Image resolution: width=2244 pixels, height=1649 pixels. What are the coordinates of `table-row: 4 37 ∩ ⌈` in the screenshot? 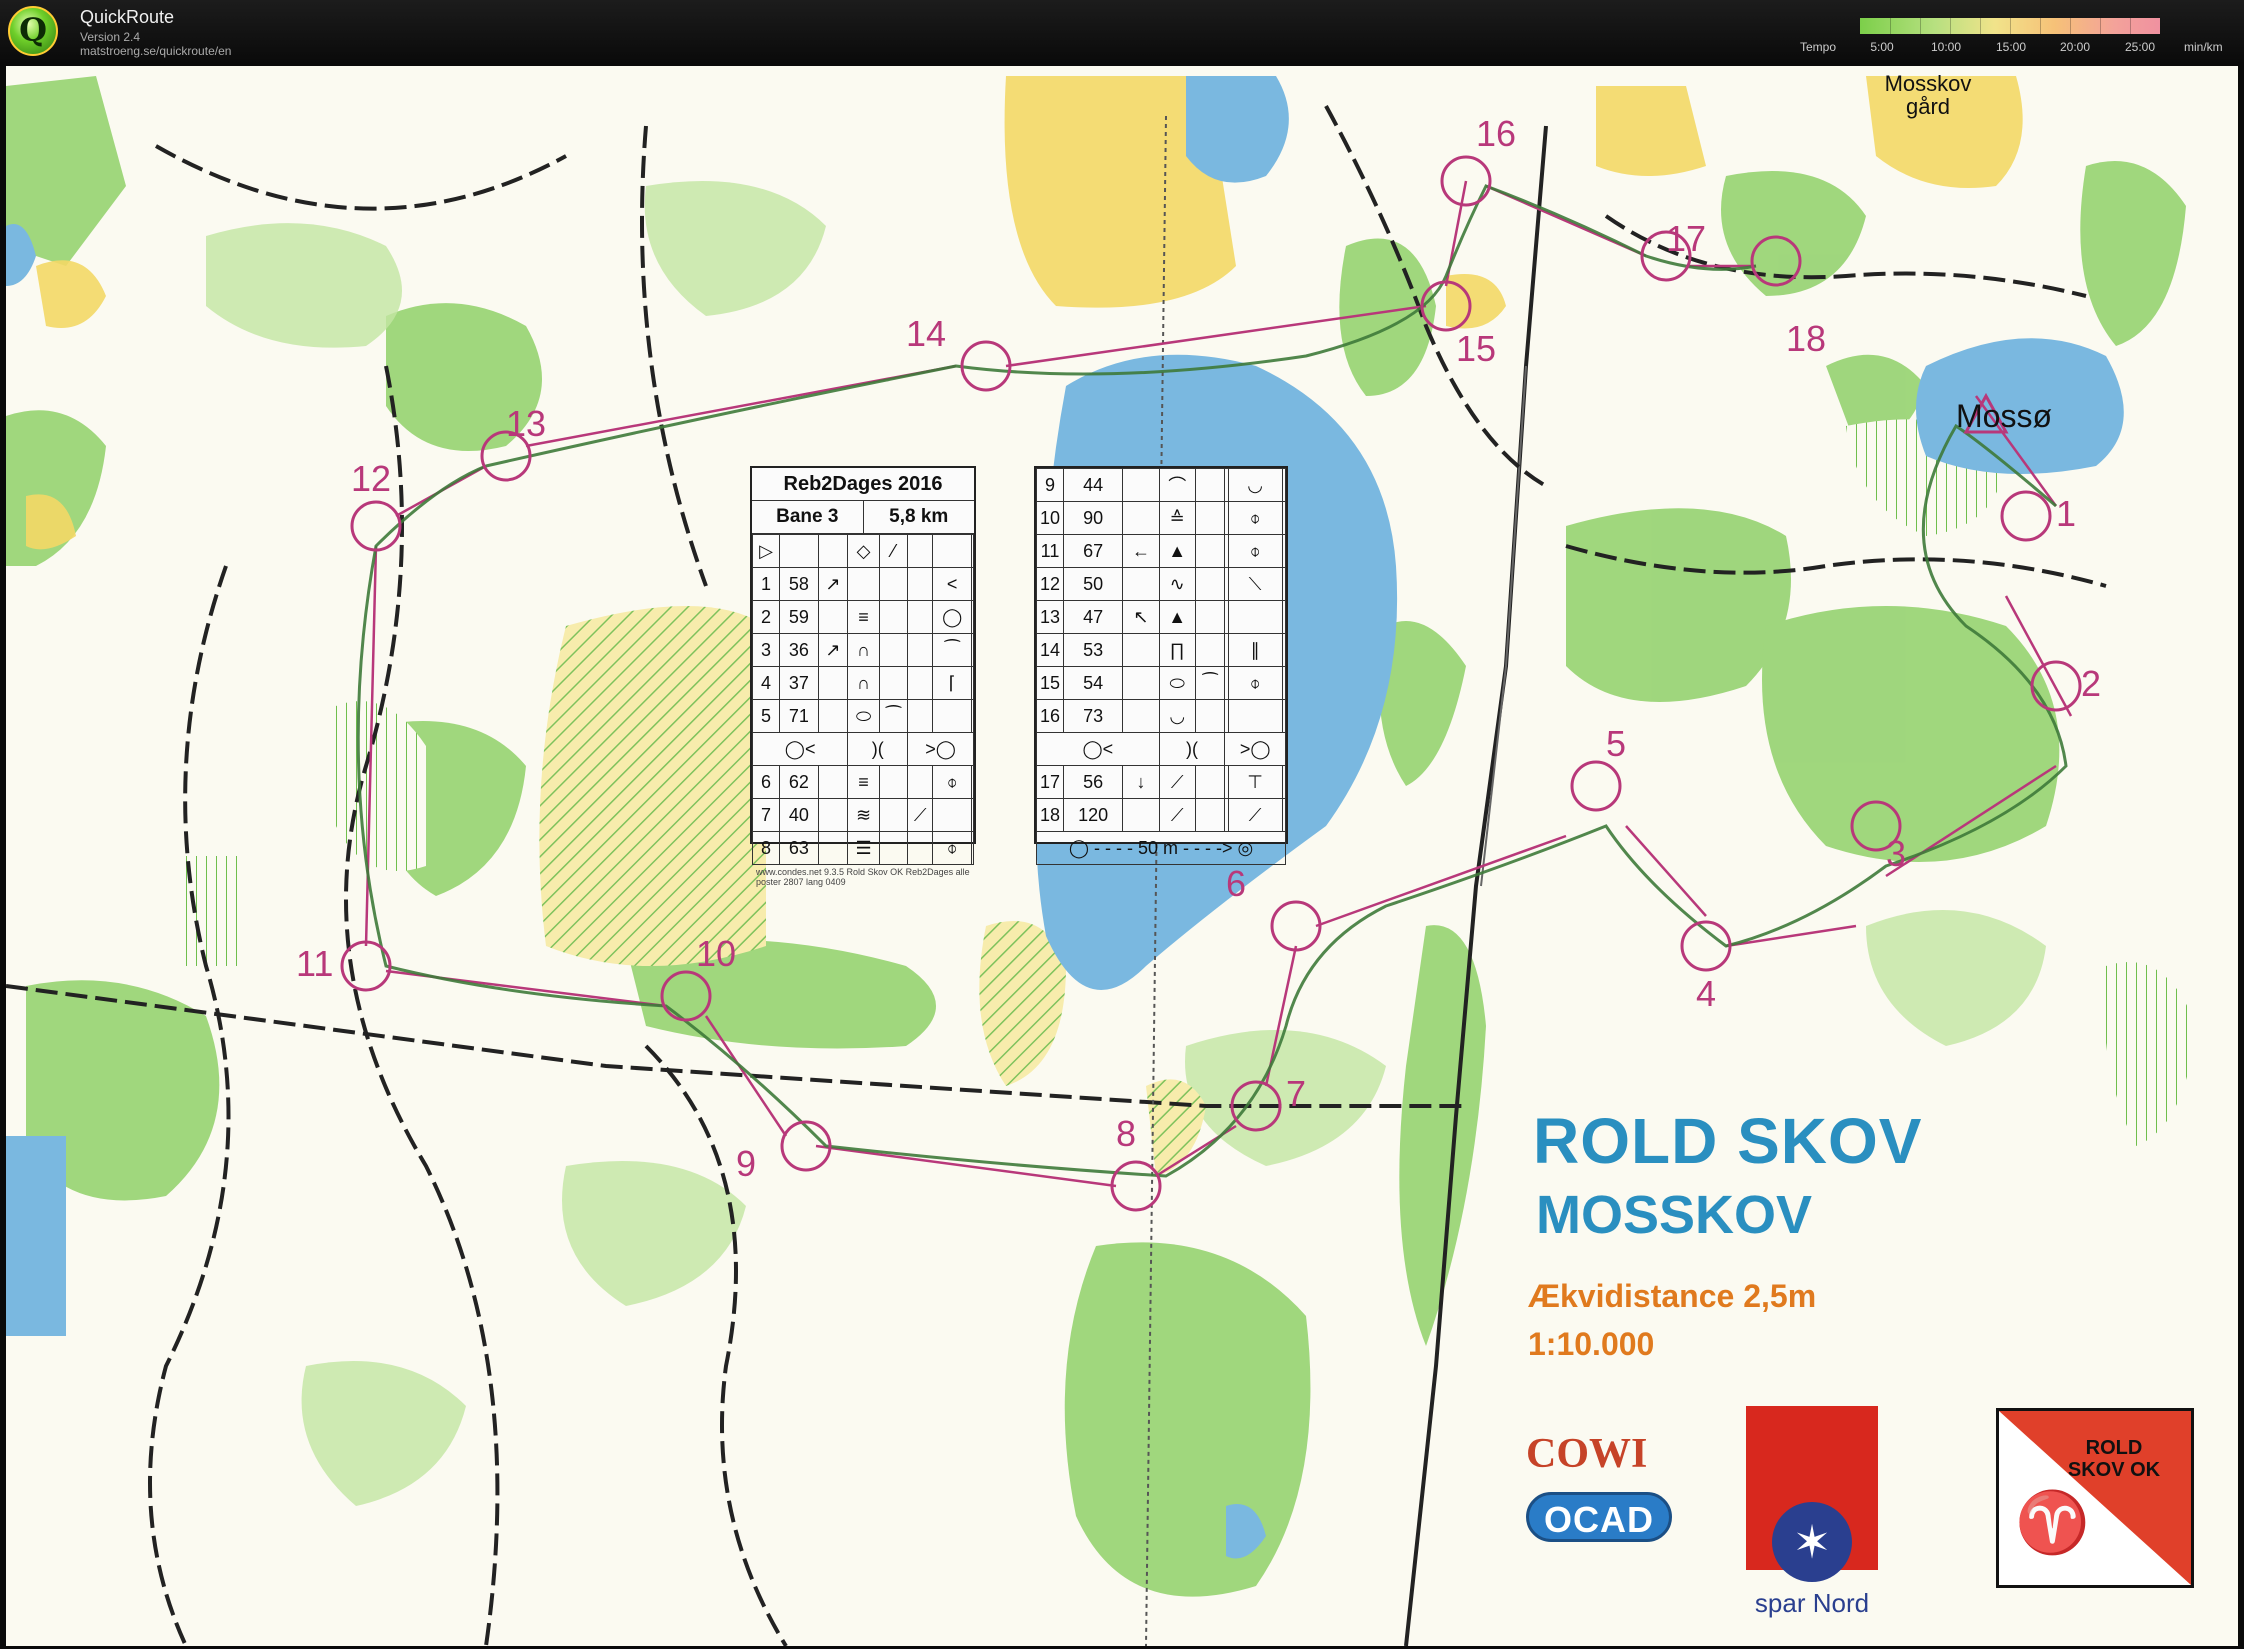 It's located at (863, 683).